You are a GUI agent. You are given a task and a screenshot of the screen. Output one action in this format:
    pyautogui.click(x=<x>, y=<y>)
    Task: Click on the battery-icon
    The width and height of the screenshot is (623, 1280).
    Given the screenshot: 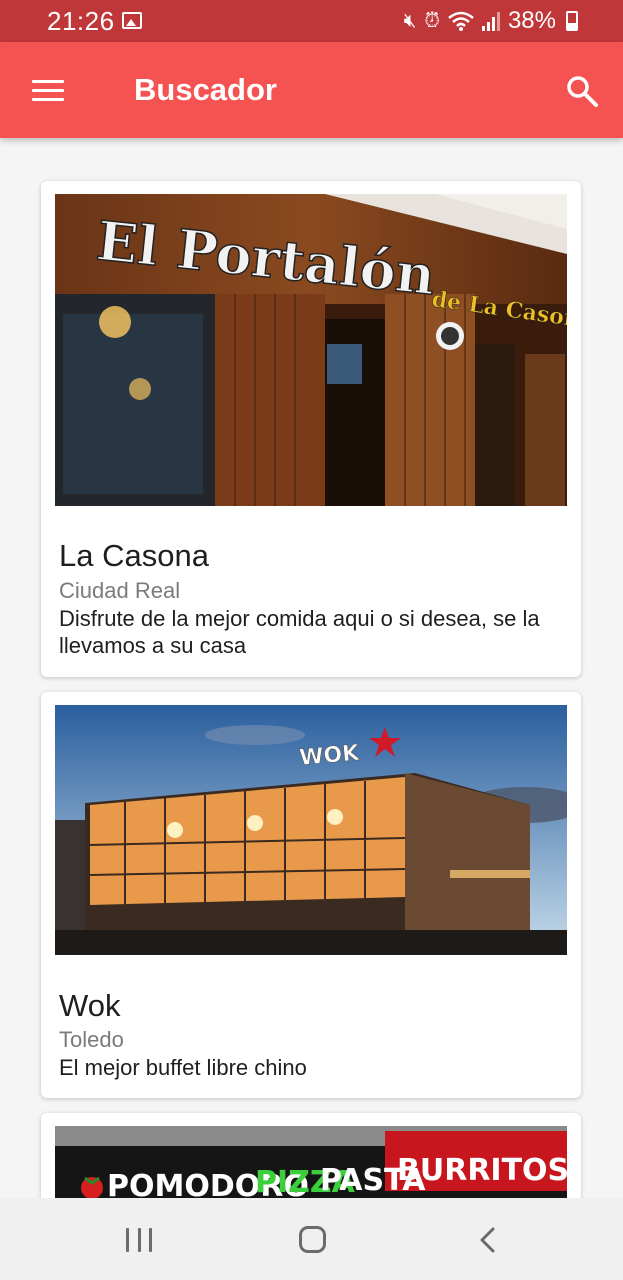 What is the action you would take?
    pyautogui.click(x=572, y=21)
    